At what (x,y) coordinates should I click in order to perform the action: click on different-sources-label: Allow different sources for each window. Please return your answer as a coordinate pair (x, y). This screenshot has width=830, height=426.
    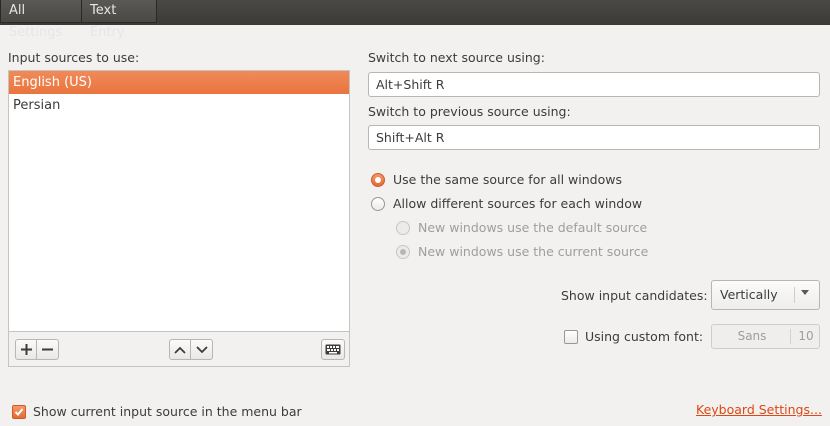
    Looking at the image, I should click on (518, 203).